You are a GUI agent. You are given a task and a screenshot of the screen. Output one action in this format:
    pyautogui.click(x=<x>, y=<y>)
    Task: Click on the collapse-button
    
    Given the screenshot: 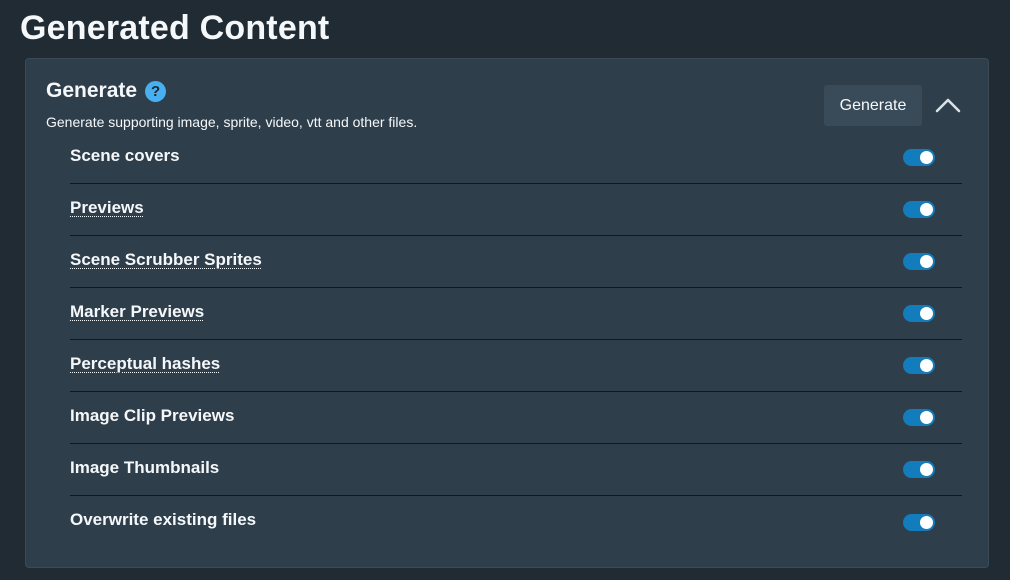 What is the action you would take?
    pyautogui.click(x=948, y=105)
    